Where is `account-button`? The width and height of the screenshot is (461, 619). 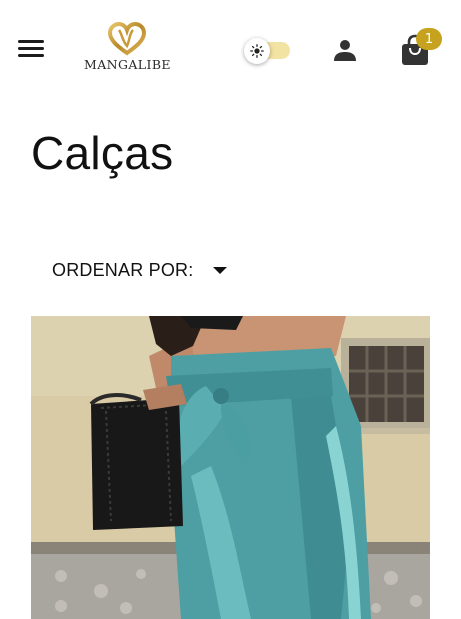
account-button is located at coordinates (345, 50).